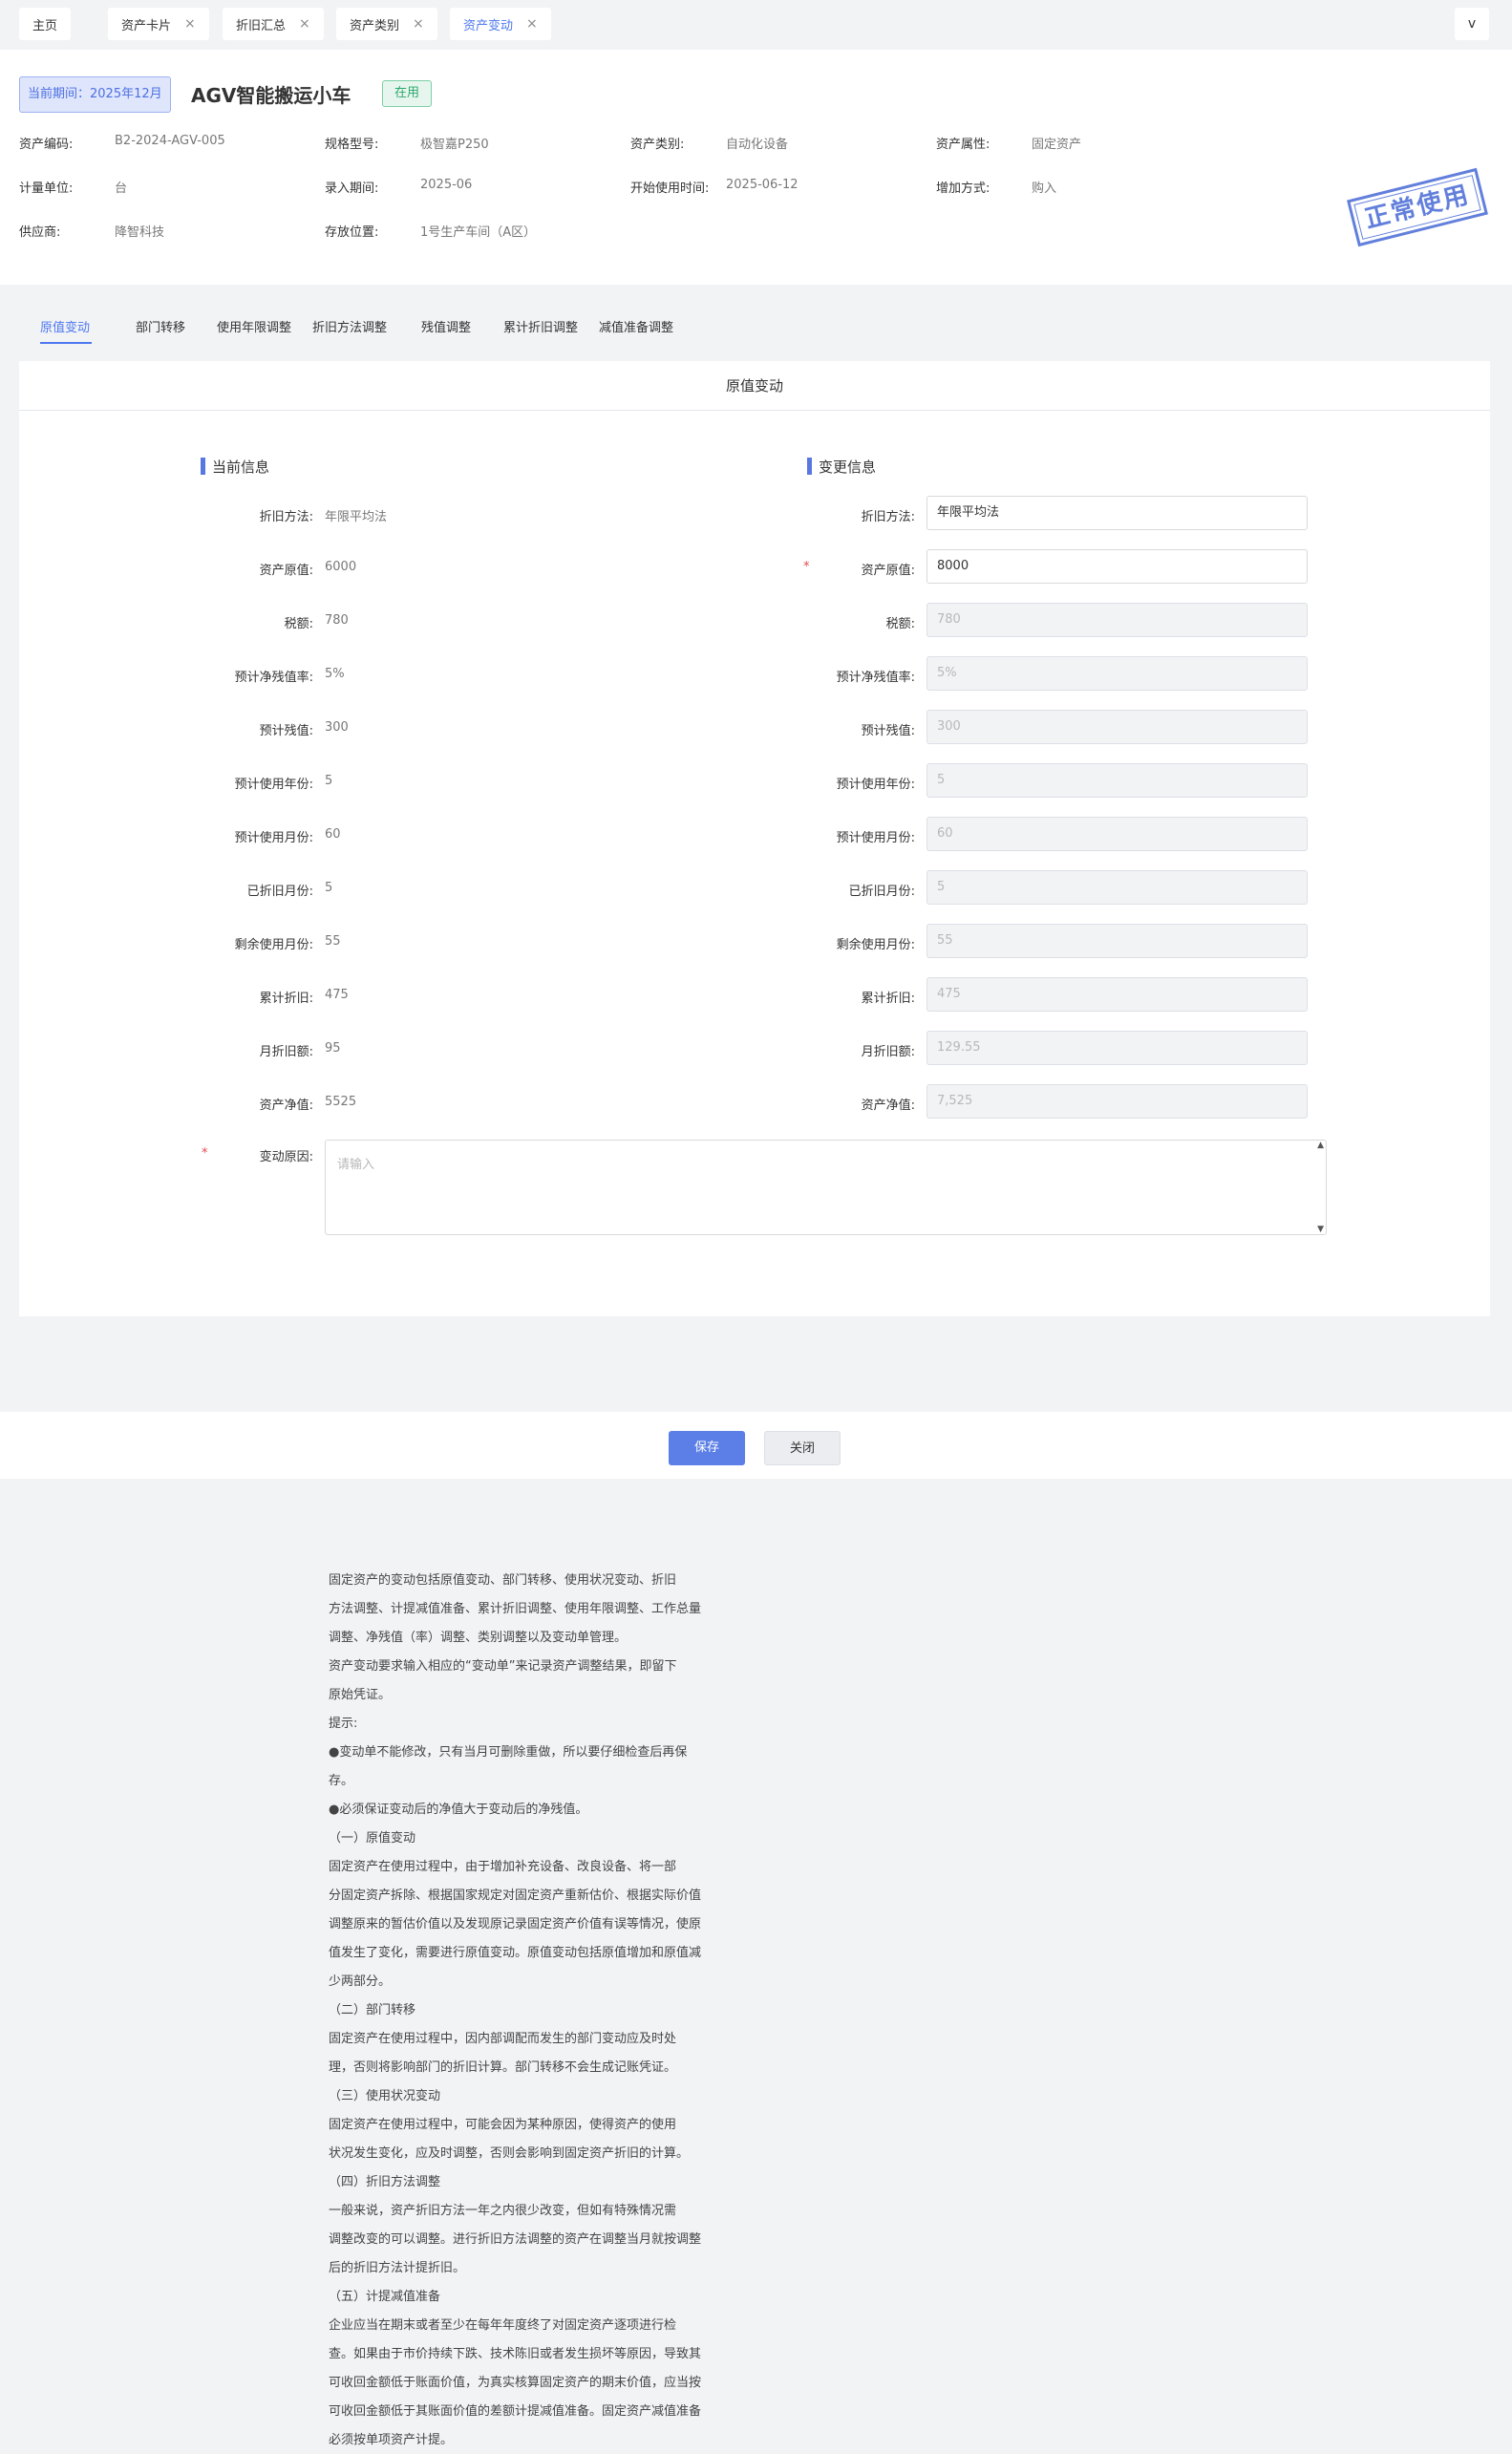 The width and height of the screenshot is (1512, 2454). What do you see at coordinates (888, 999) in the screenshot?
I see `change-field-label: 累计折旧:` at bounding box center [888, 999].